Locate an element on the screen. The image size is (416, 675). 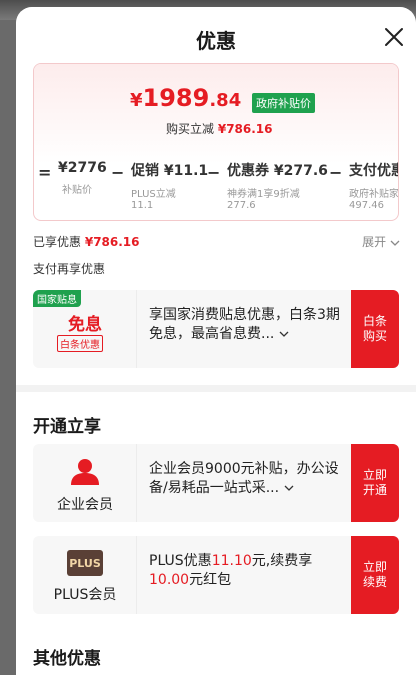
interest-free-title: 免息 is located at coordinates (85, 325).